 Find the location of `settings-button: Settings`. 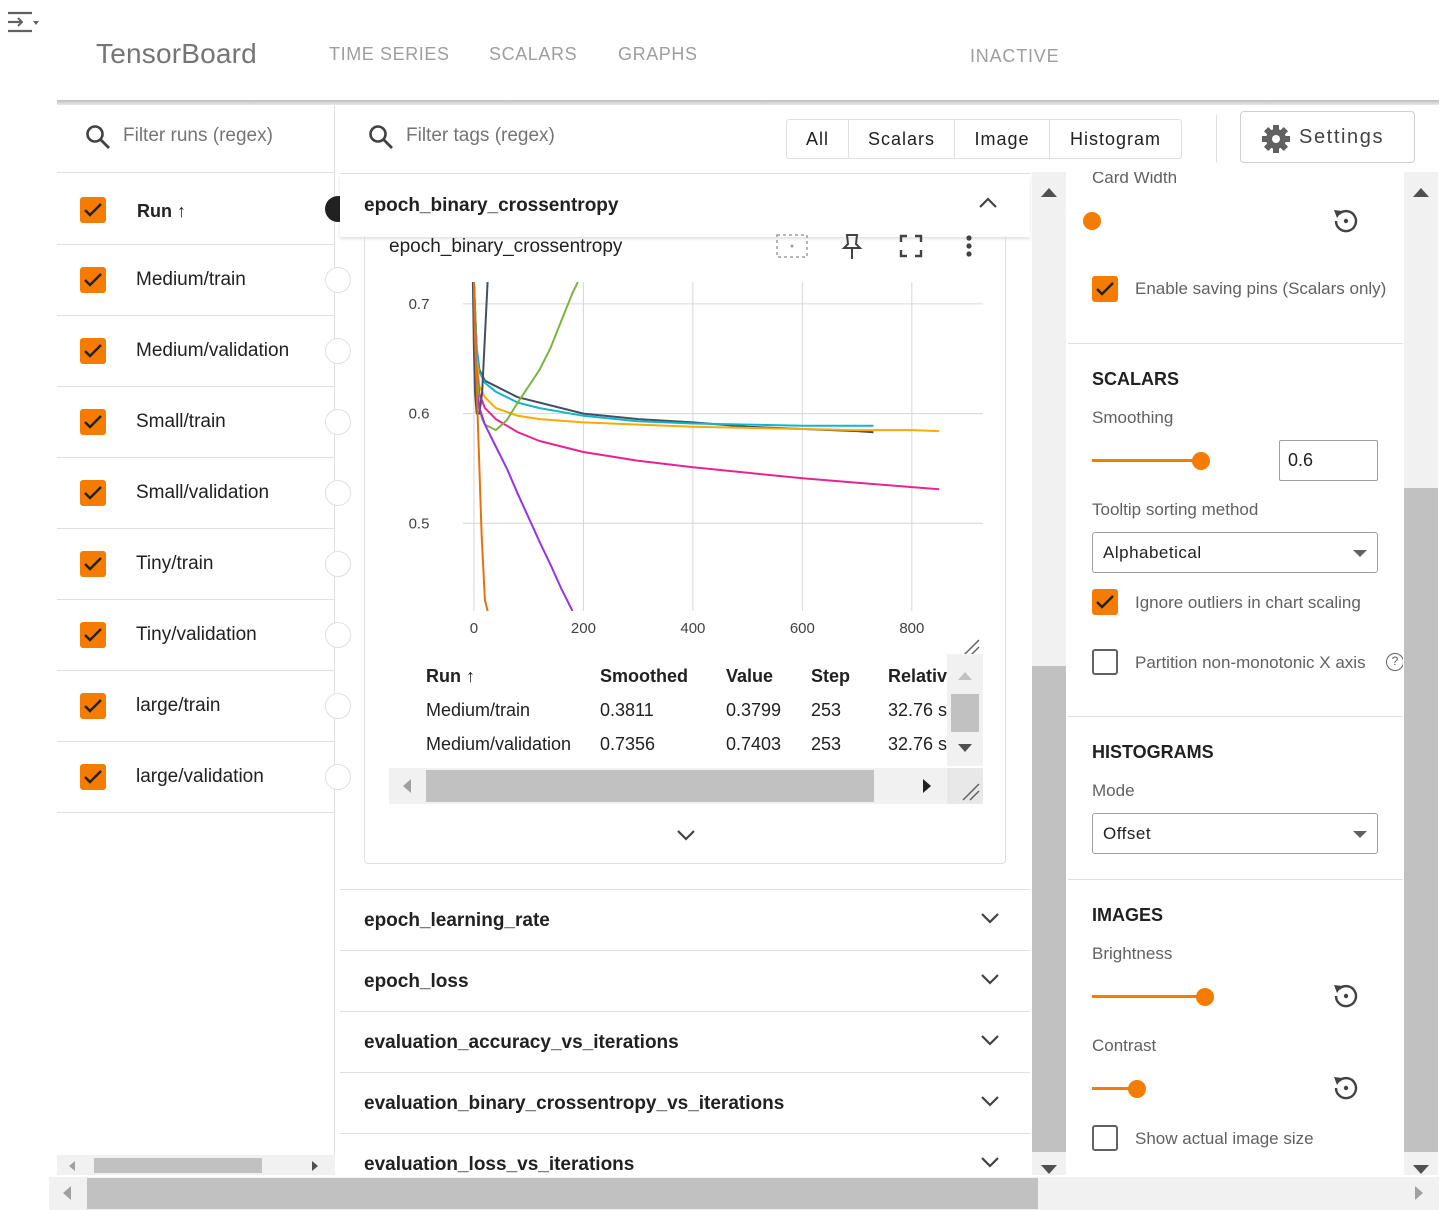

settings-button: Settings is located at coordinates (1327, 137).